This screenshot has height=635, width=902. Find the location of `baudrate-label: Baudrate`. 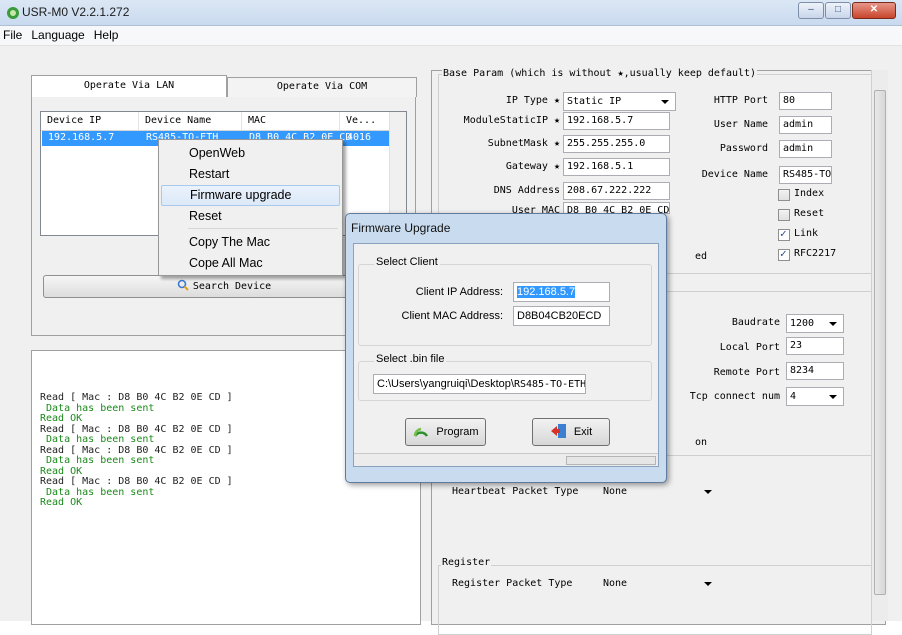

baudrate-label: Baudrate is located at coordinates (755, 322).